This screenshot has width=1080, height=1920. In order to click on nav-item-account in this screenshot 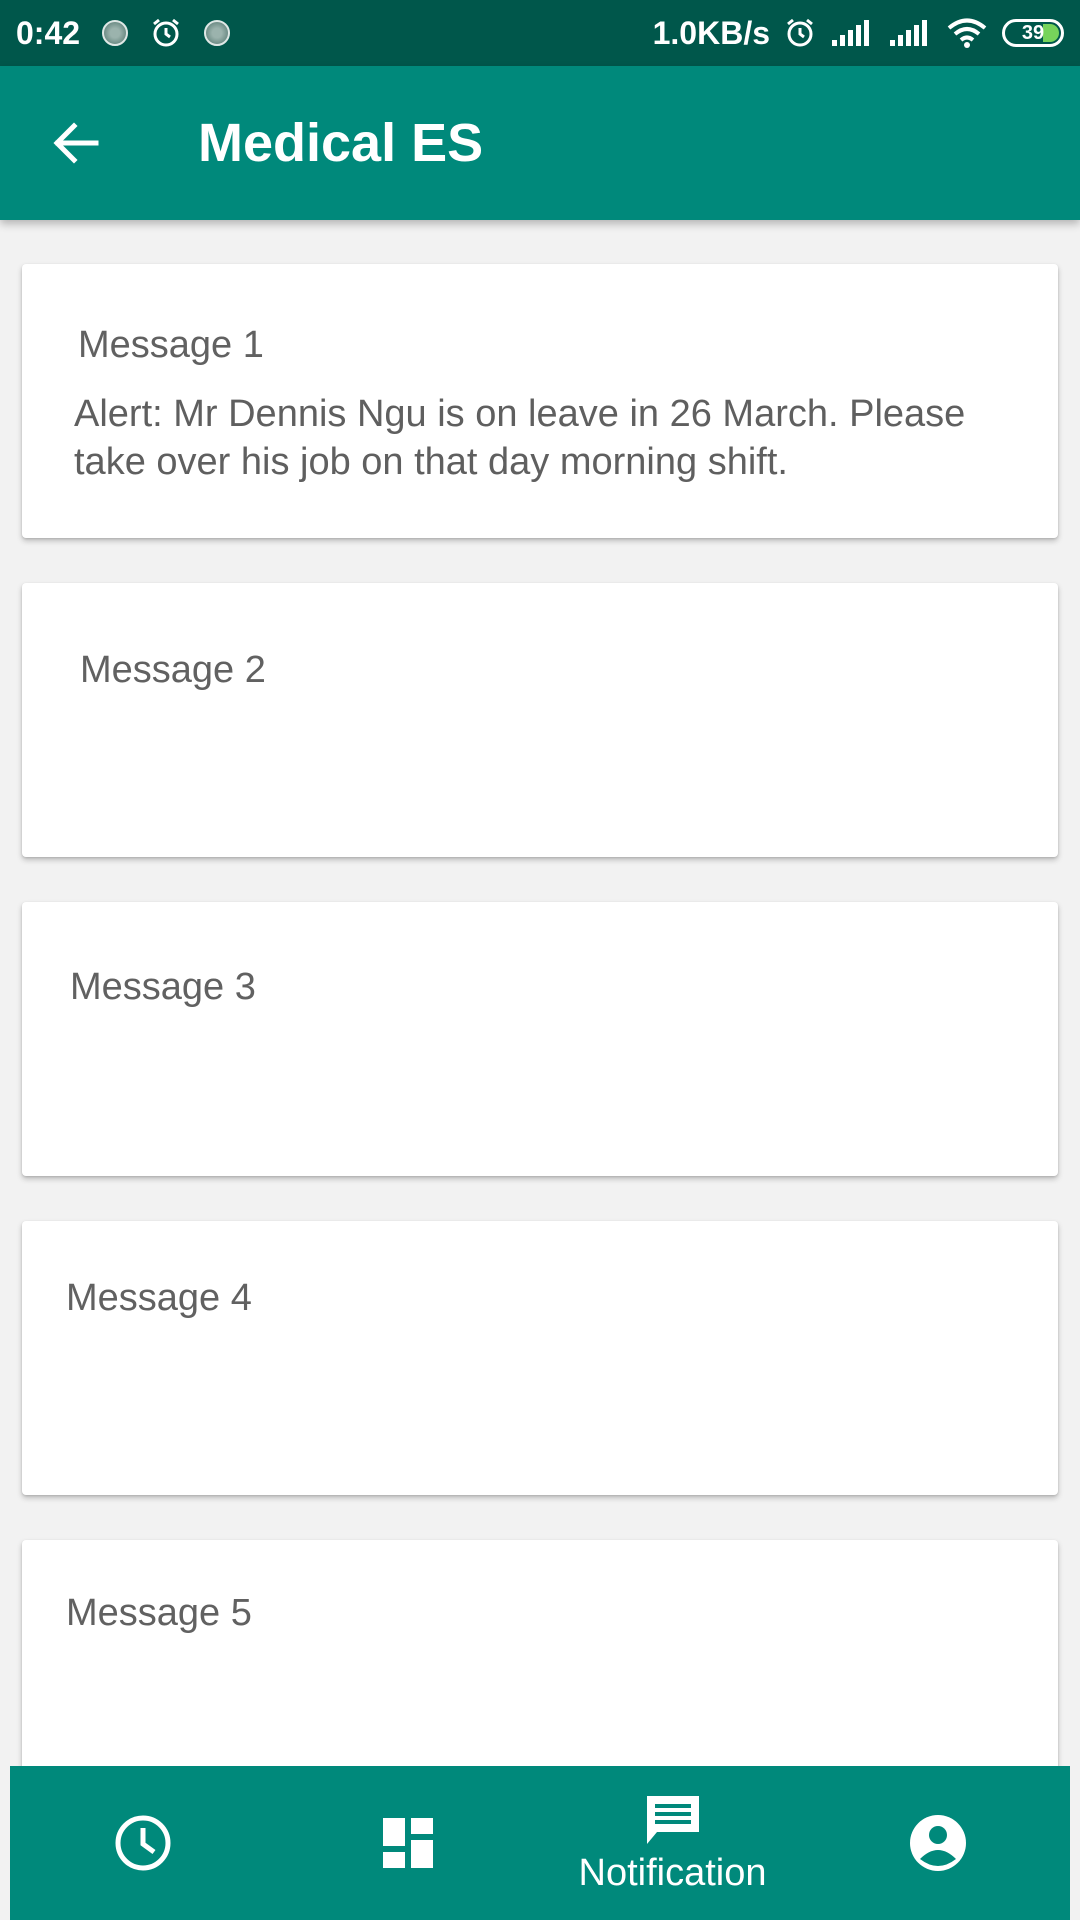, I will do `click(937, 1843)`.